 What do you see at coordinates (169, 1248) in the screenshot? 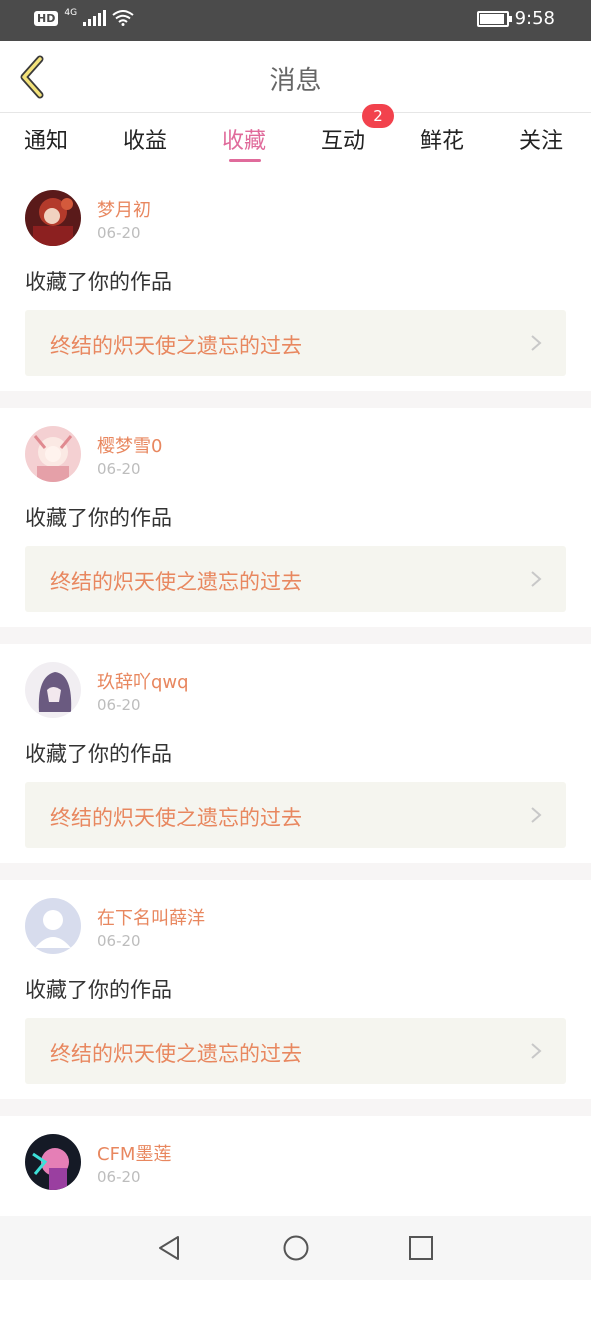
I see `back-triangle-icon` at bounding box center [169, 1248].